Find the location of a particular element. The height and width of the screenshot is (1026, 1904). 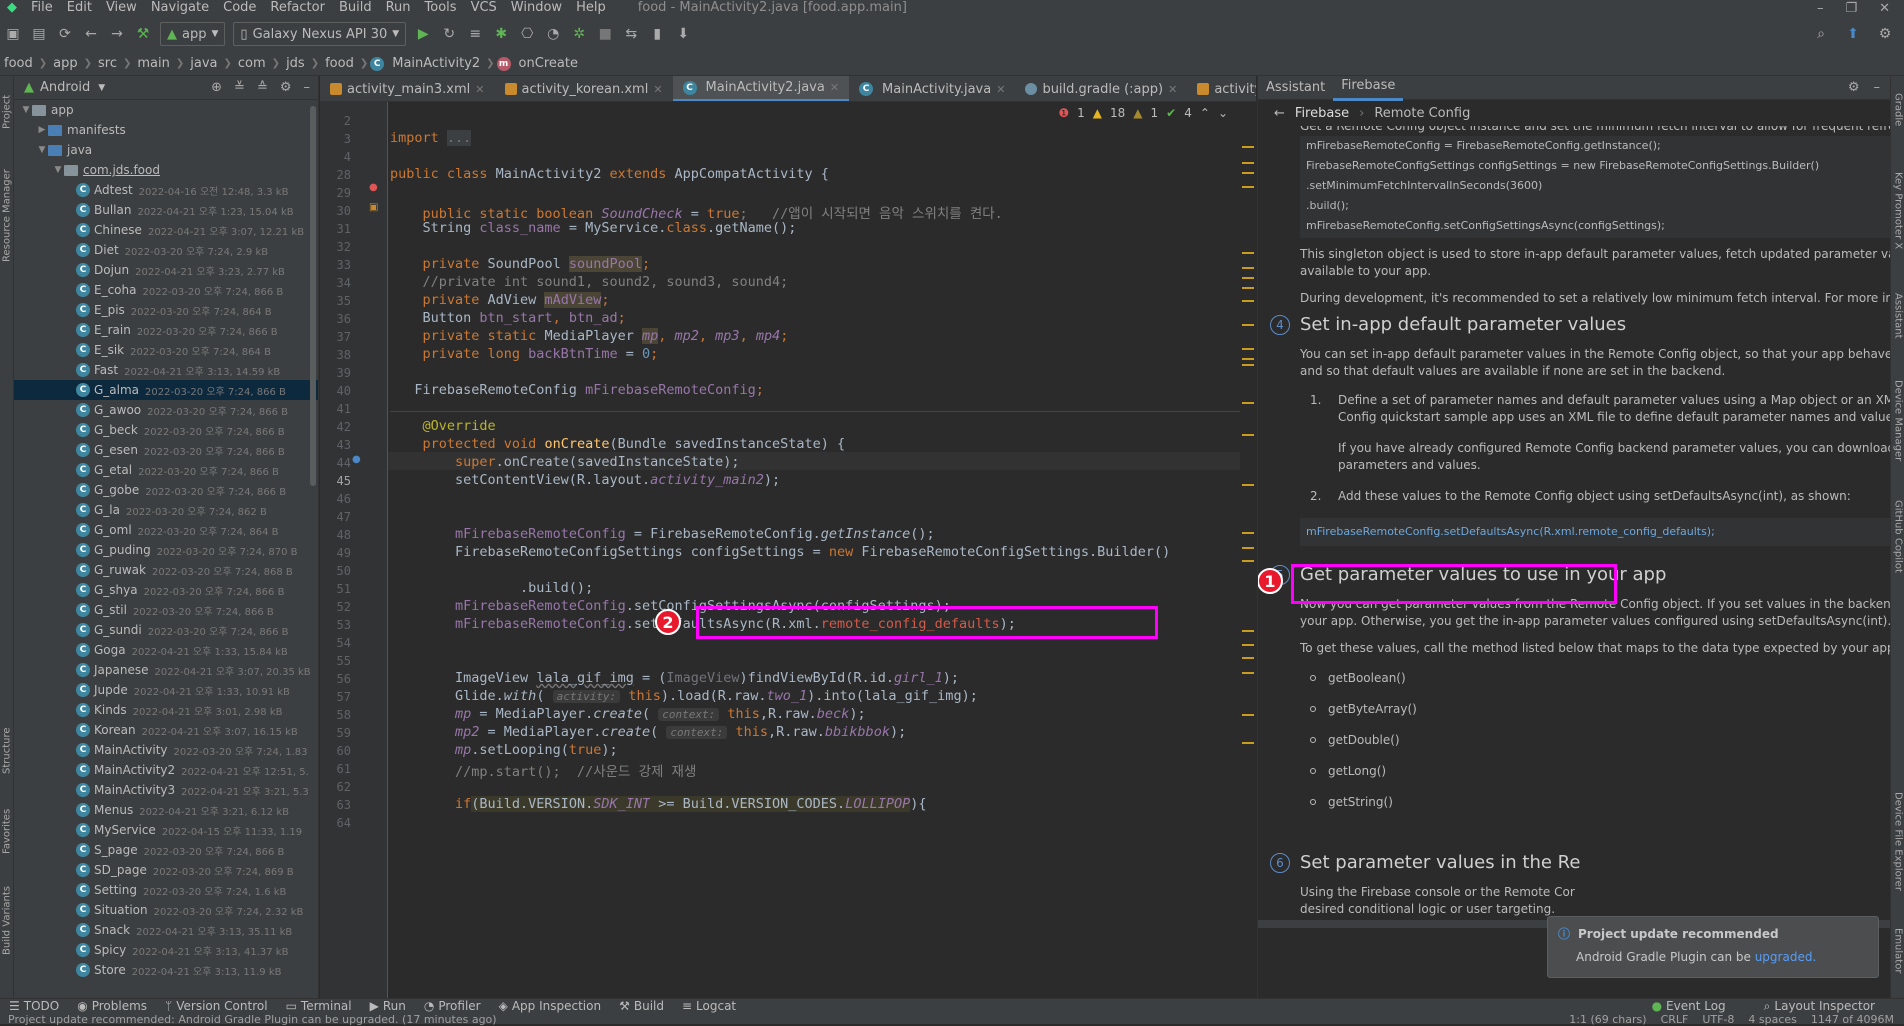

list-item: C Chinese 2022-04-21 오후 3:07, 12.21 kB is located at coordinates (166, 230).